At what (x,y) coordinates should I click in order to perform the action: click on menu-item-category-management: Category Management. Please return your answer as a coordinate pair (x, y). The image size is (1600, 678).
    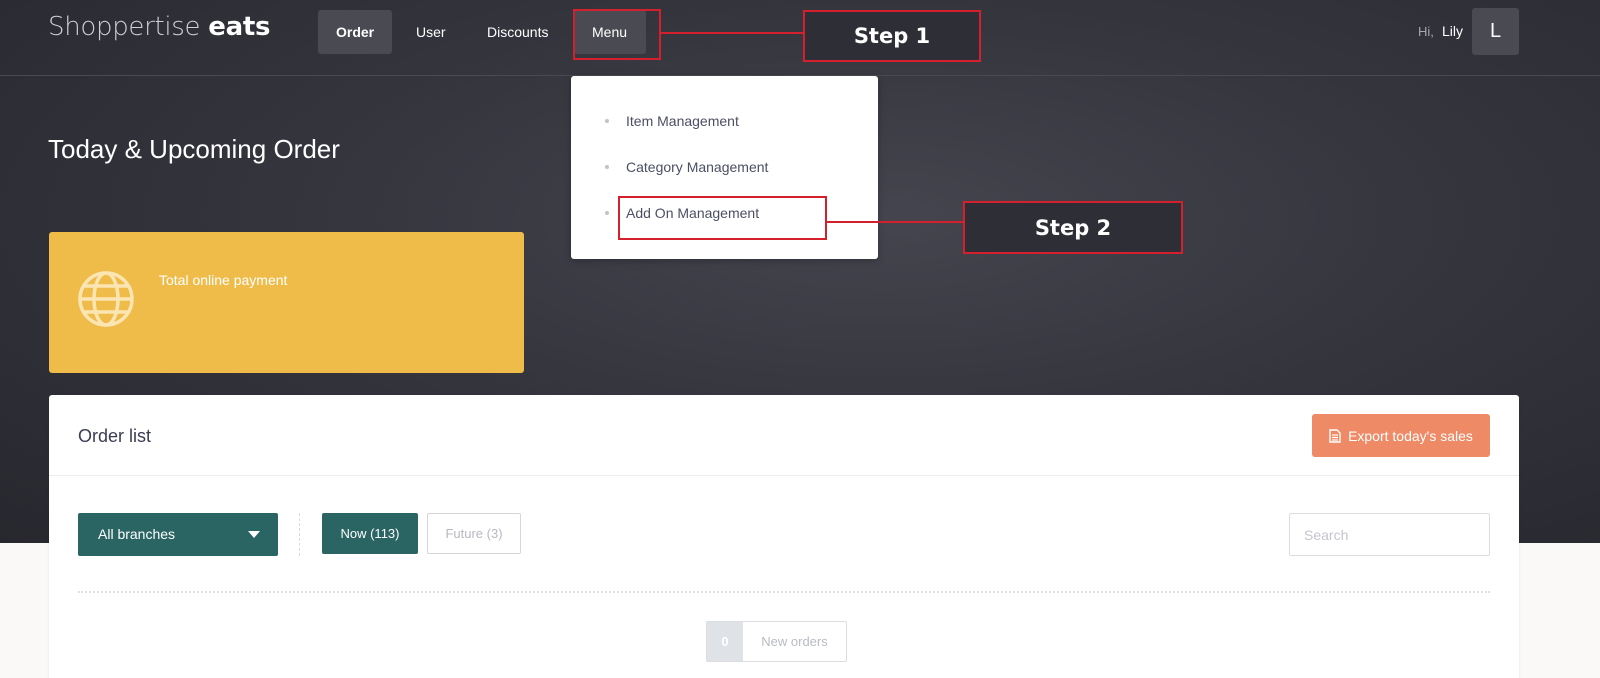
    Looking at the image, I should click on (697, 167).